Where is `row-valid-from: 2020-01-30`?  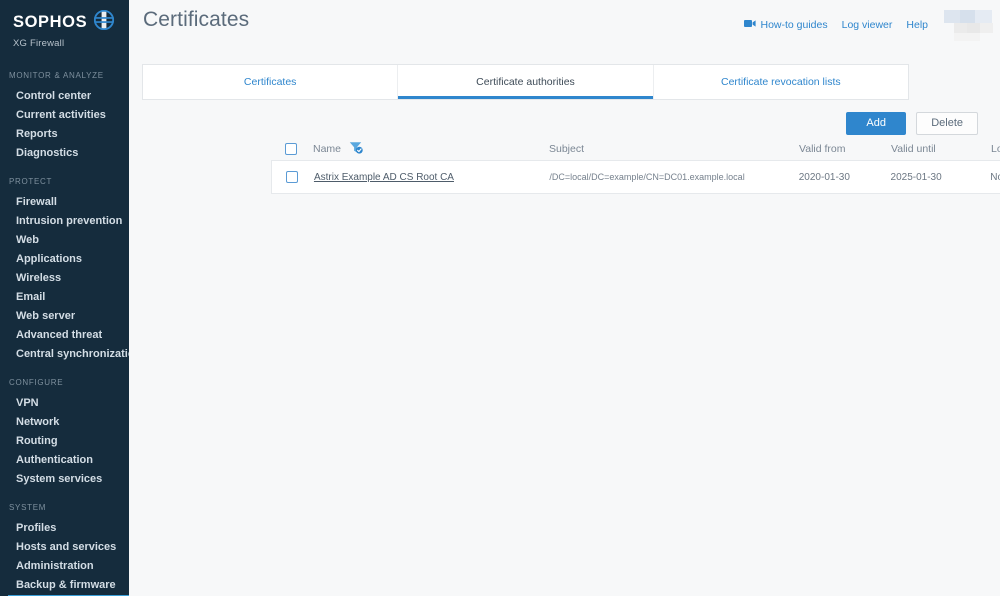 row-valid-from: 2020-01-30 is located at coordinates (824, 177).